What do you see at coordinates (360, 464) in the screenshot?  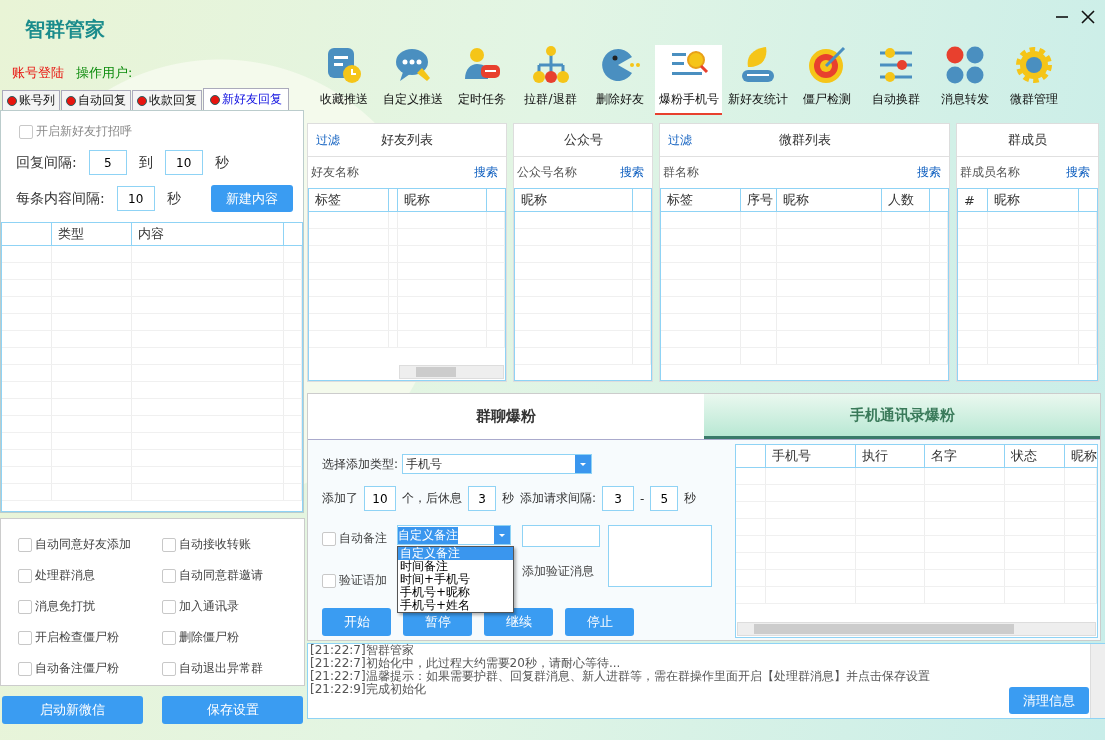 I see `type-label: 选择添加类型:` at bounding box center [360, 464].